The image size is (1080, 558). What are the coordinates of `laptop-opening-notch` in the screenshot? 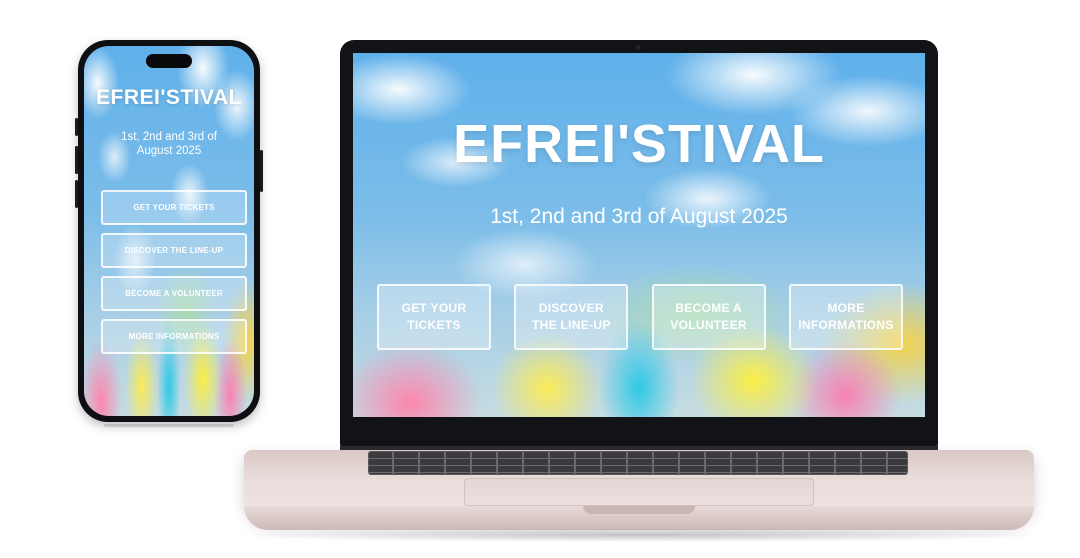 It's located at (639, 510).